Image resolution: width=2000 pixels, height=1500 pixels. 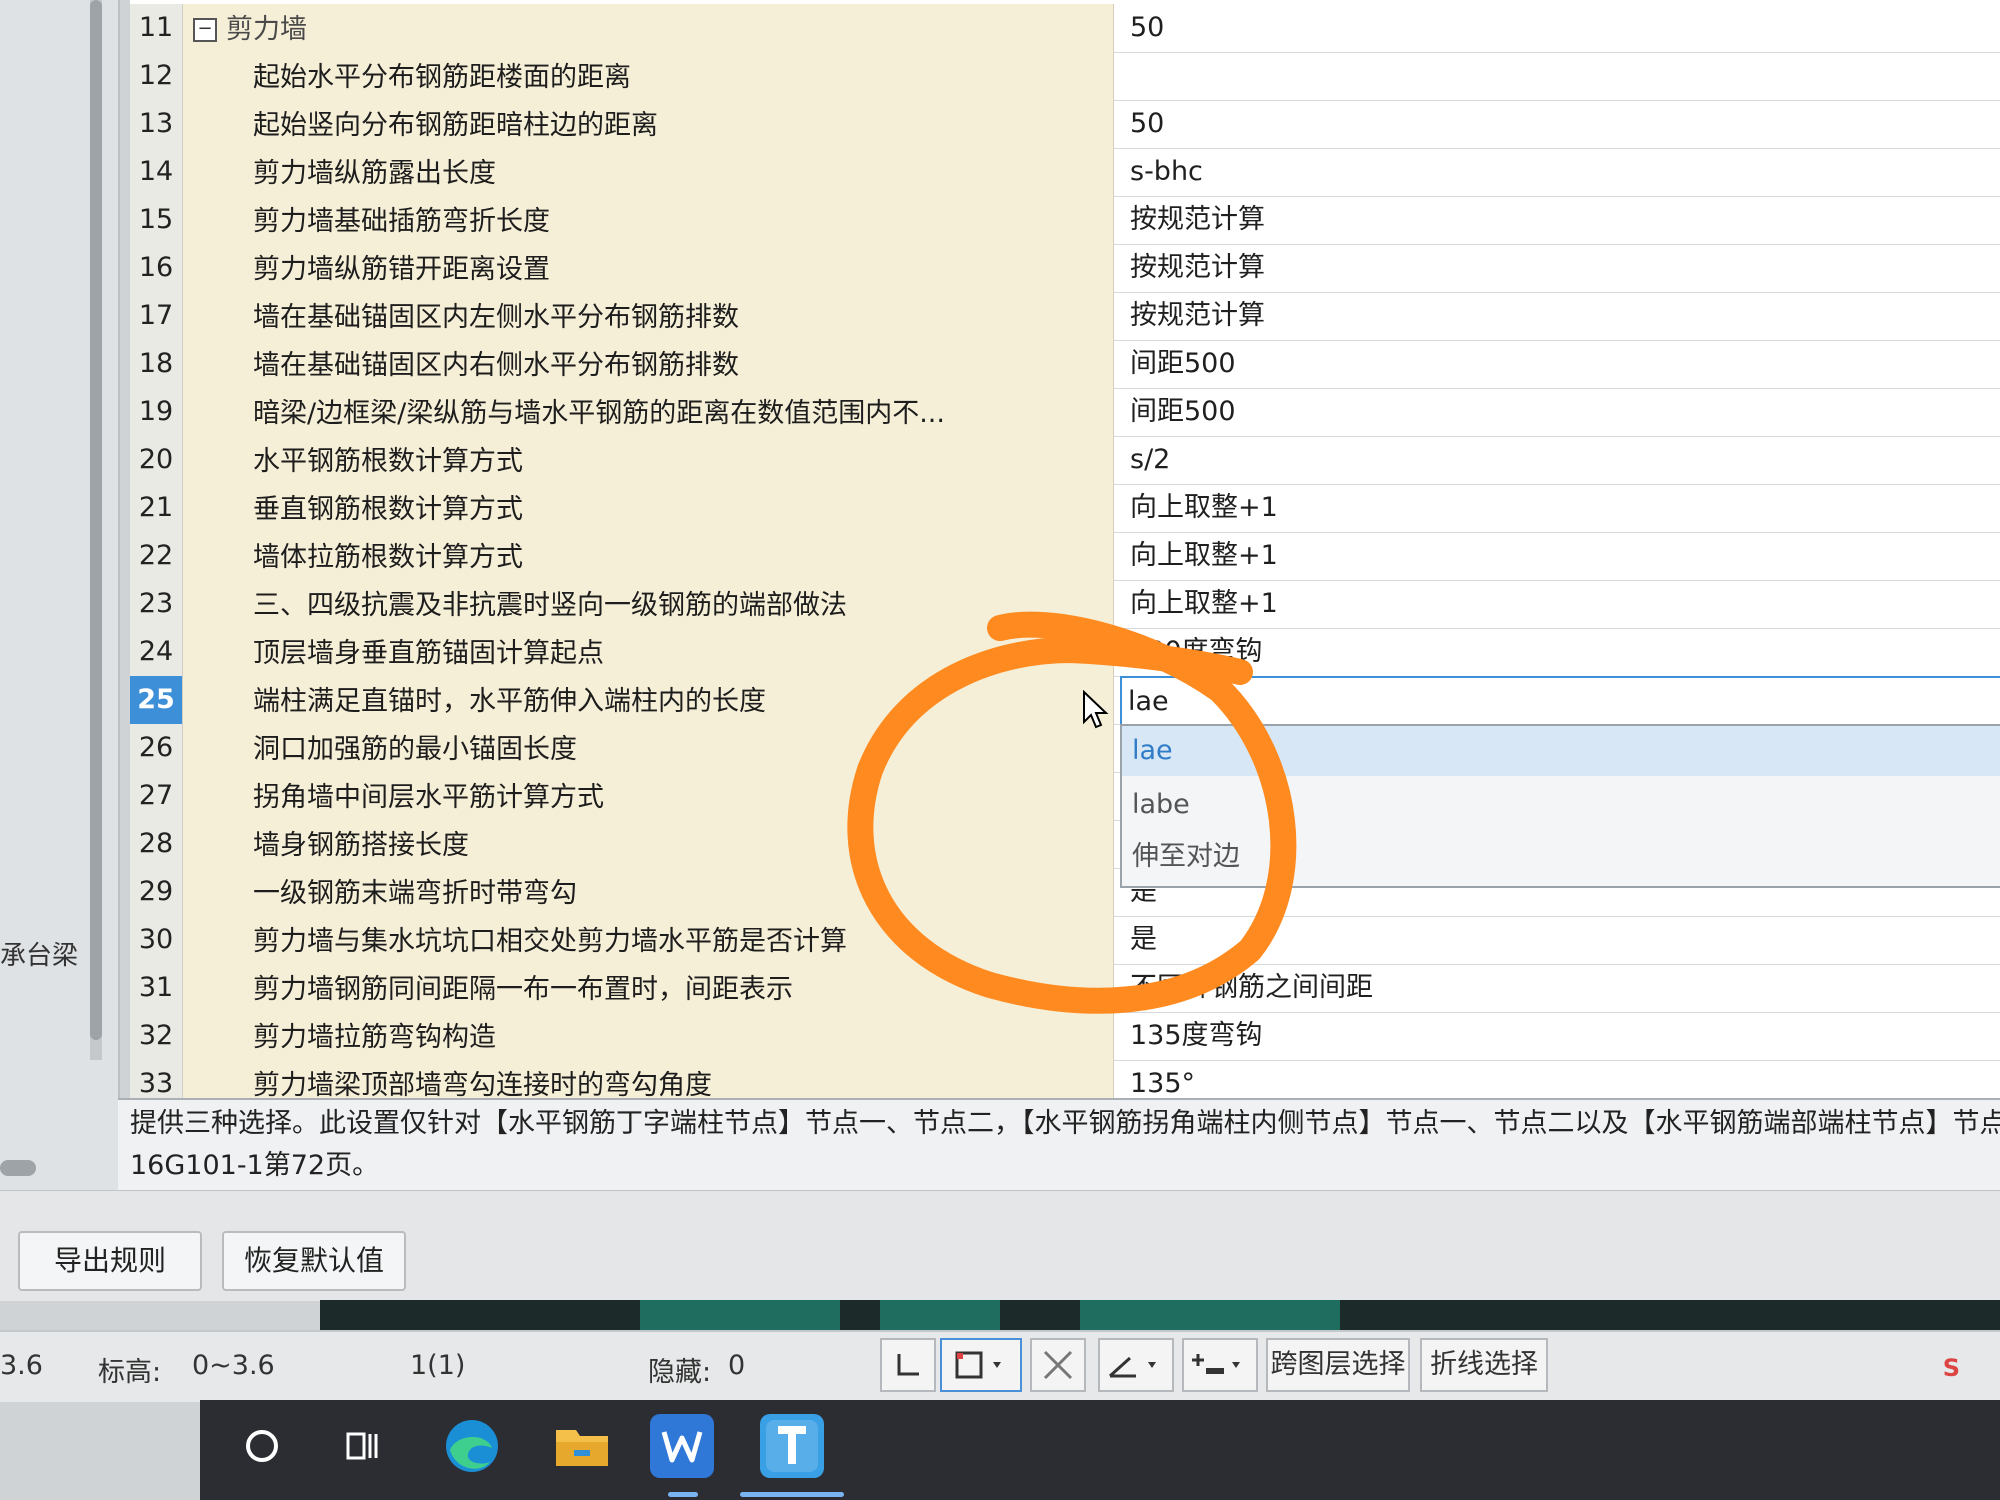 I want to click on tree-item-label: 承台梁, so click(x=39, y=953).